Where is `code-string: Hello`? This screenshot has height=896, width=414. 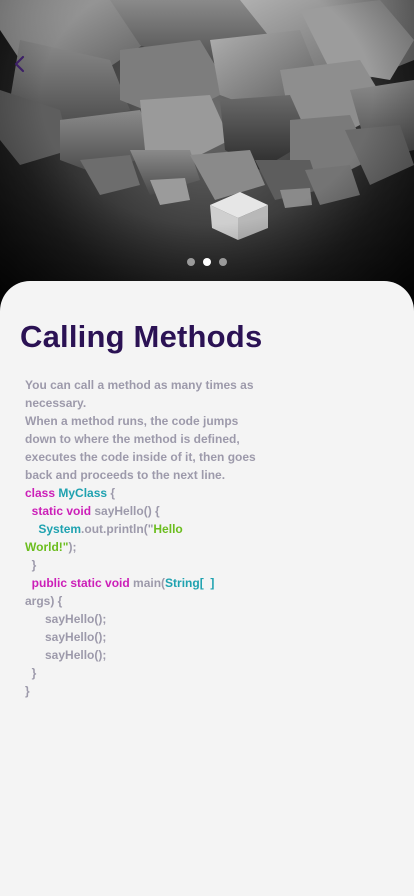 code-string: Hello is located at coordinates (168, 529).